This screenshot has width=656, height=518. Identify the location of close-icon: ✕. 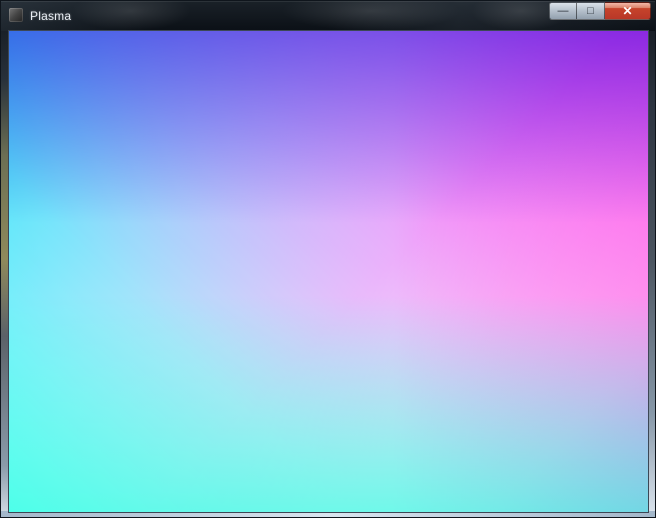
(627, 11).